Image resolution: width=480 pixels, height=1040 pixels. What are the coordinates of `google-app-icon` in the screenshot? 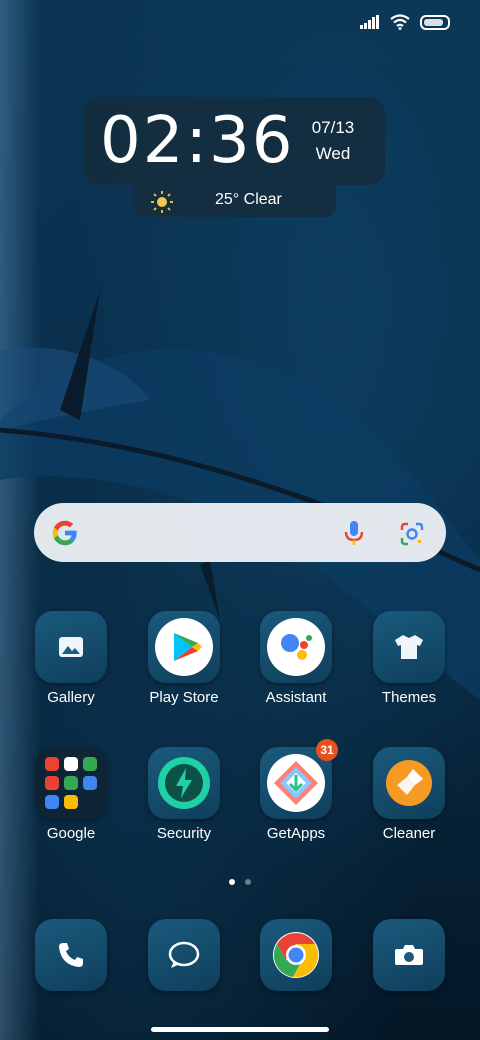 It's located at (52, 764).